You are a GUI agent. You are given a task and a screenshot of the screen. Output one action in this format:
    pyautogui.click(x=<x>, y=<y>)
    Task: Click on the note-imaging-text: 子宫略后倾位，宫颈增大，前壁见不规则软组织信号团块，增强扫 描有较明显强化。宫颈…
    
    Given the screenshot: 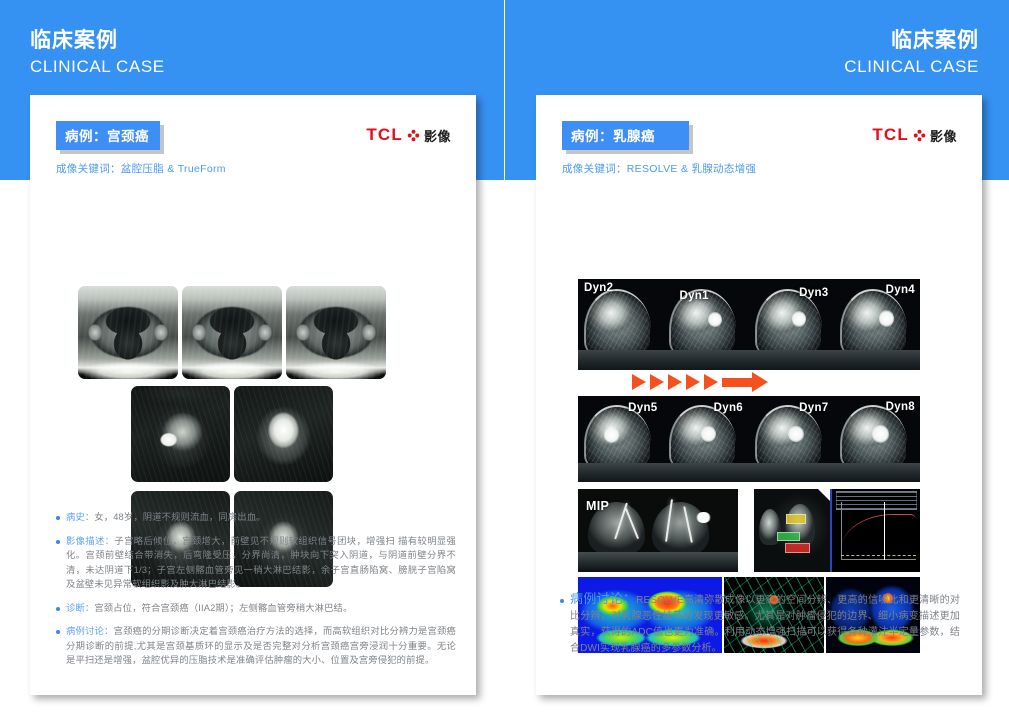 What is the action you would take?
    pyautogui.click(x=261, y=562)
    